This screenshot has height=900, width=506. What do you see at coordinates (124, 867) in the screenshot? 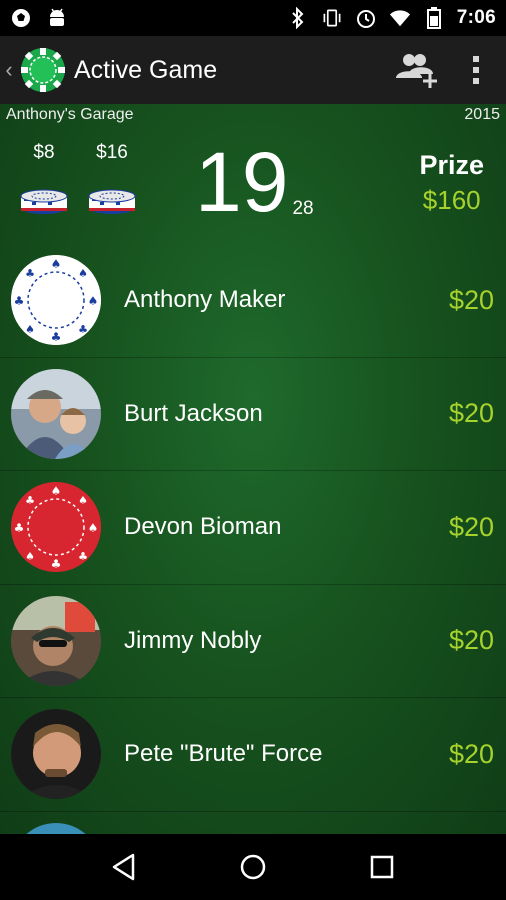
I see `back-icon` at bounding box center [124, 867].